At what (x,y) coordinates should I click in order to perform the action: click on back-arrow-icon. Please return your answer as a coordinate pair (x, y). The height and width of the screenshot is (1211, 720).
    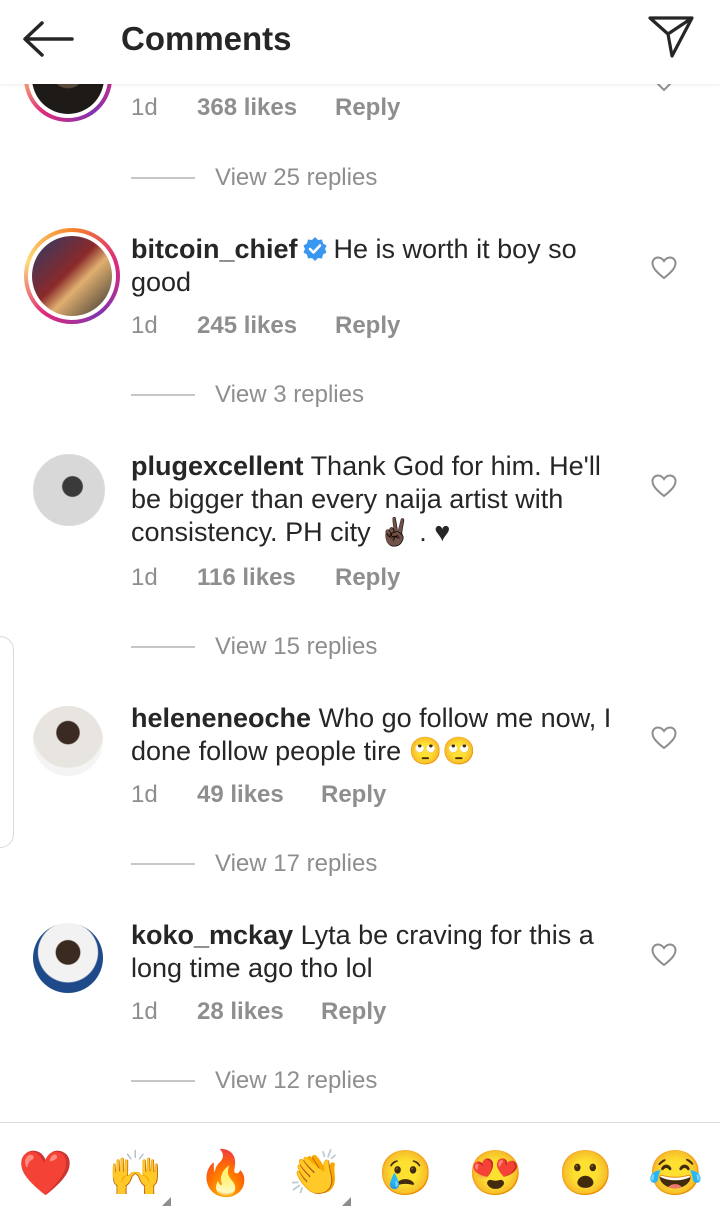
    Looking at the image, I should click on (48, 39).